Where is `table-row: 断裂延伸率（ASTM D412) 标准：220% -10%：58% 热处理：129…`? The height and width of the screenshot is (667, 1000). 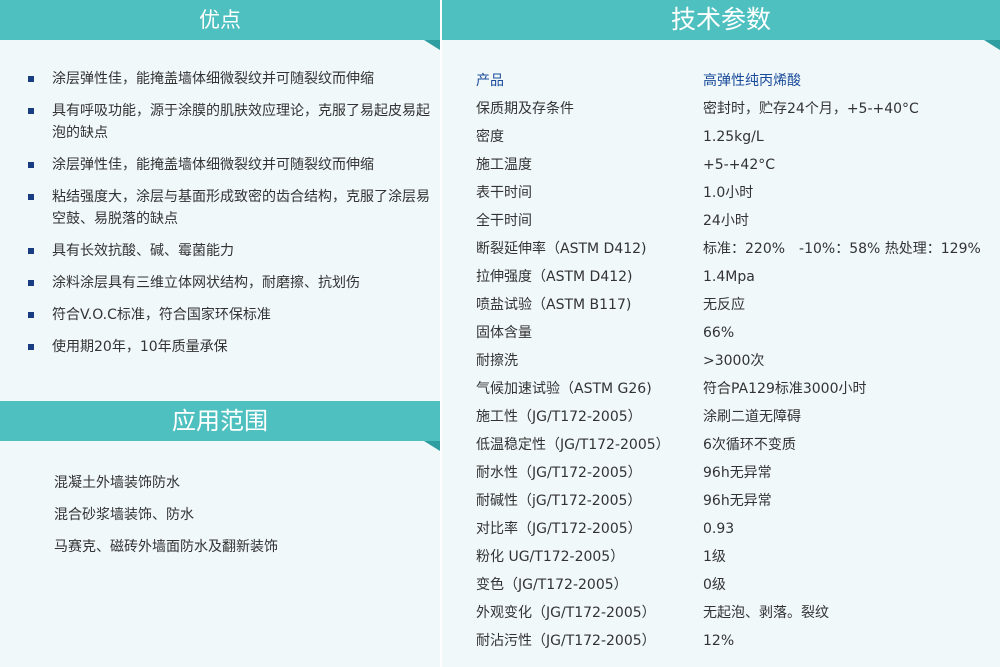 table-row: 断裂延伸率（ASTM D412) 标准：220% -10%：58% 热处理：129… is located at coordinates (737, 249).